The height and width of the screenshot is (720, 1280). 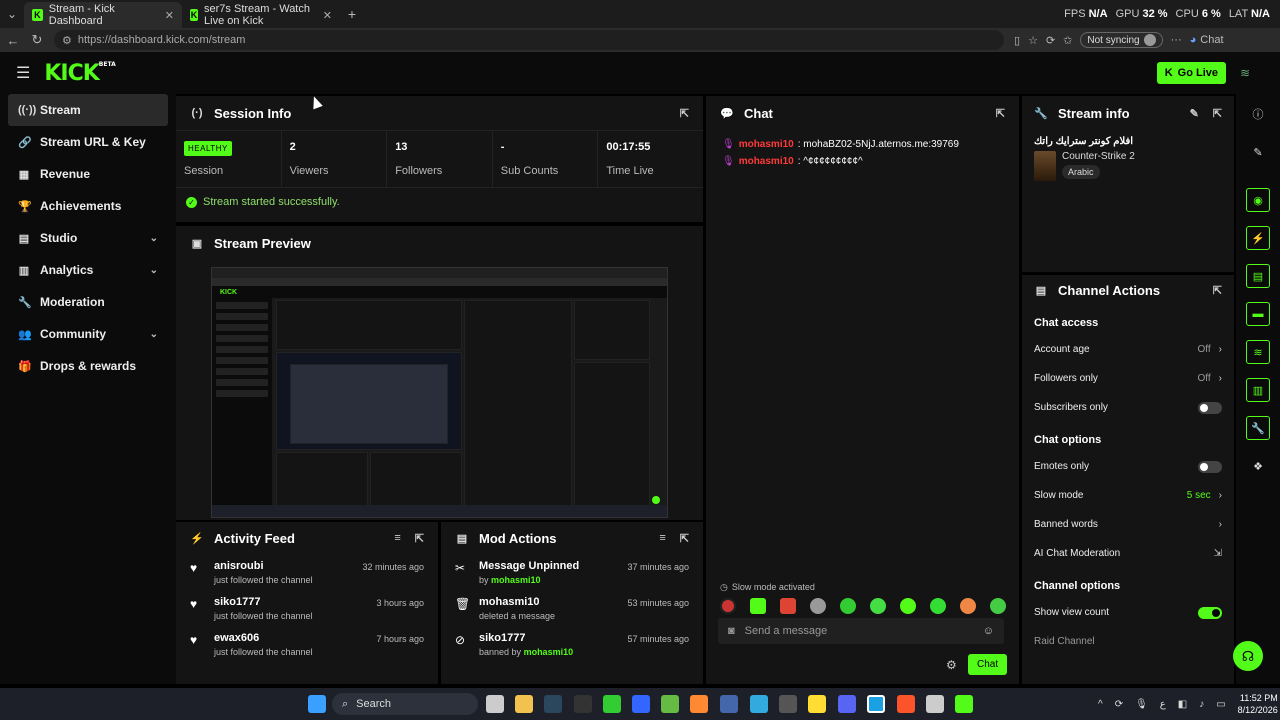 What do you see at coordinates (1141, 704) in the screenshot?
I see `mic-icon: 🎙` at bounding box center [1141, 704].